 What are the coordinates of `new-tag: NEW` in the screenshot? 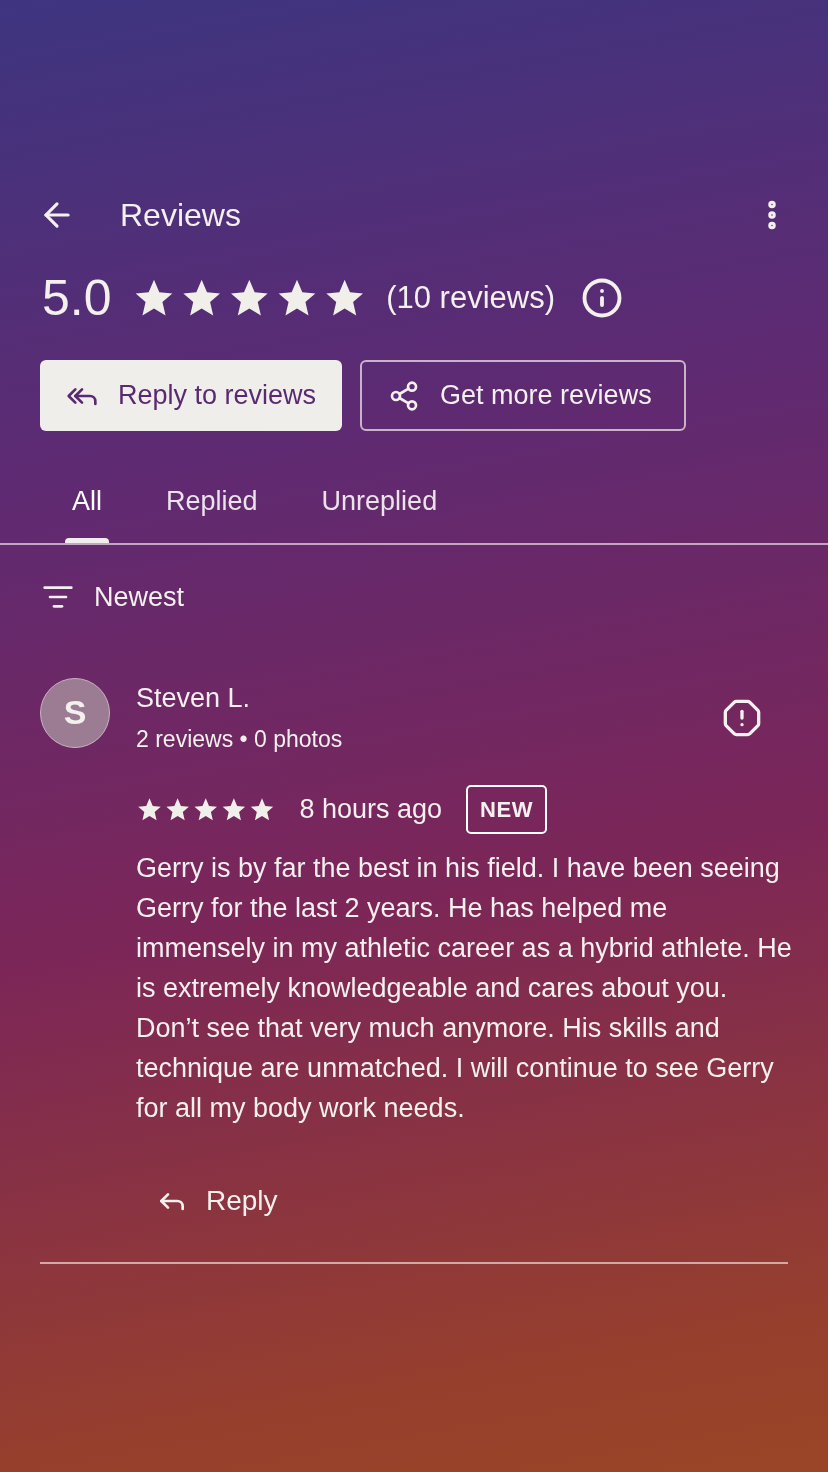 It's located at (507, 809).